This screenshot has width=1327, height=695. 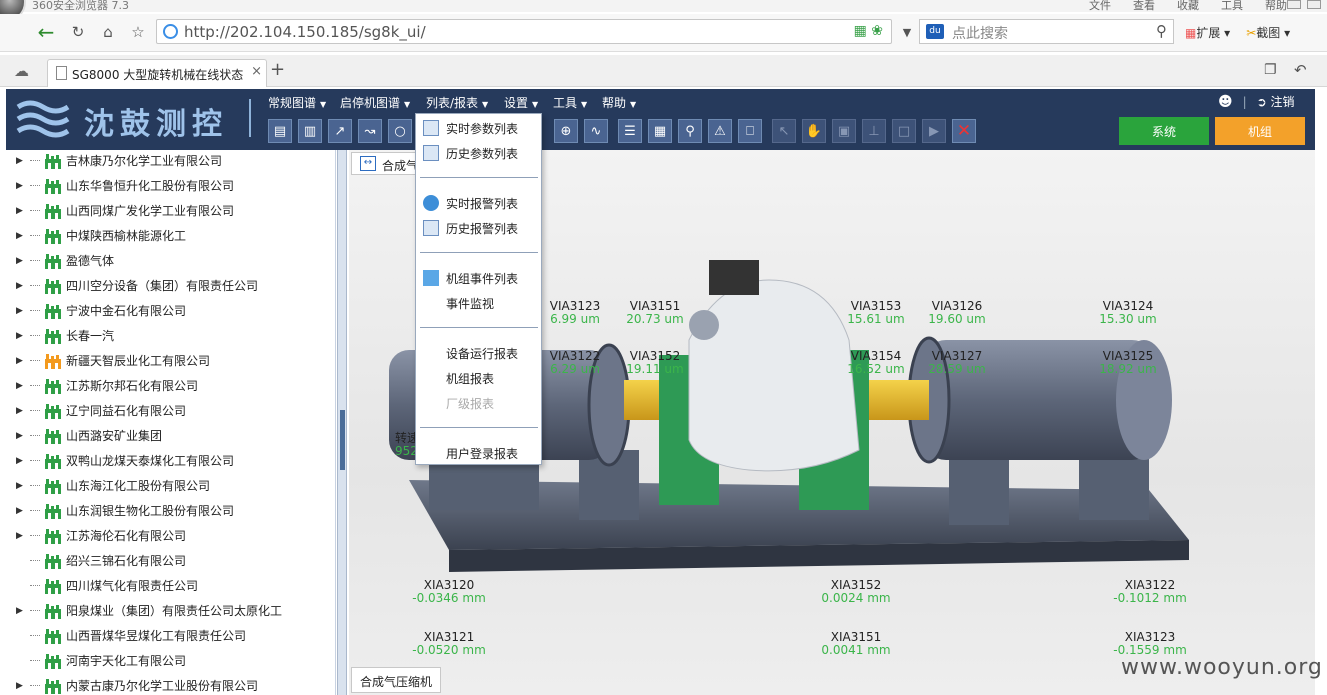 What do you see at coordinates (1150, 644) in the screenshot?
I see `sensor-XIA3123: XIA3123 -0.1559 mm` at bounding box center [1150, 644].